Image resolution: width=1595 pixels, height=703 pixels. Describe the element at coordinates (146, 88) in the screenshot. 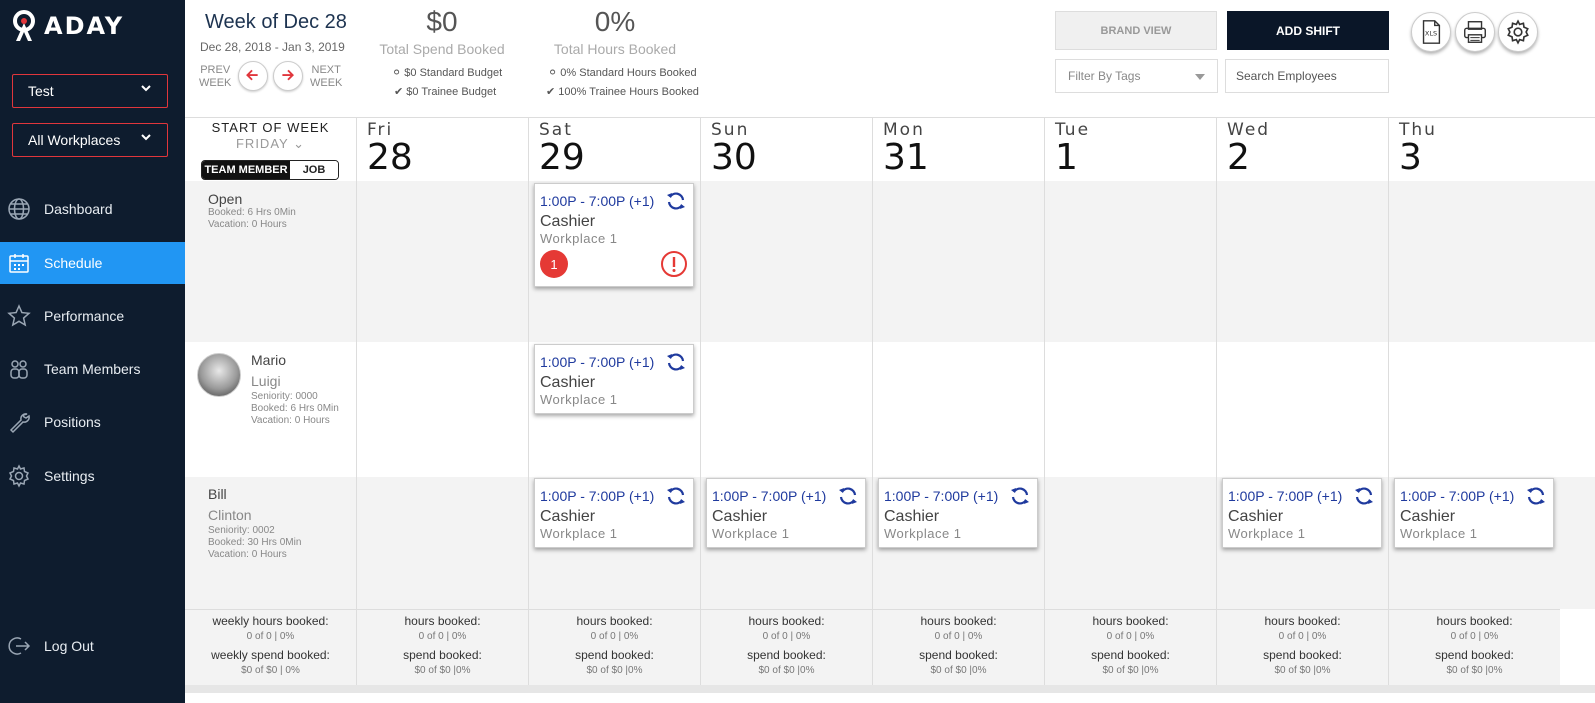

I see `chevron-down-icon` at that location.